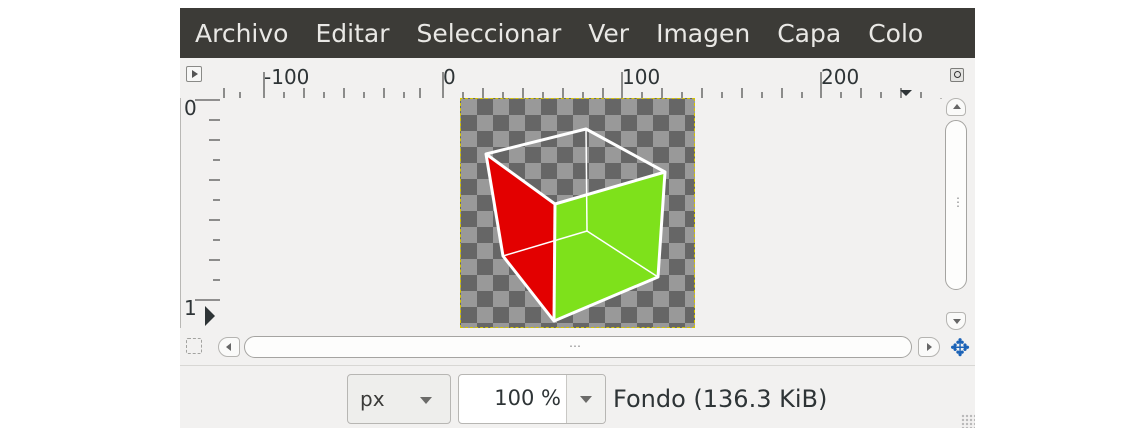  What do you see at coordinates (399, 399) in the screenshot?
I see `unit-selector: px` at bounding box center [399, 399].